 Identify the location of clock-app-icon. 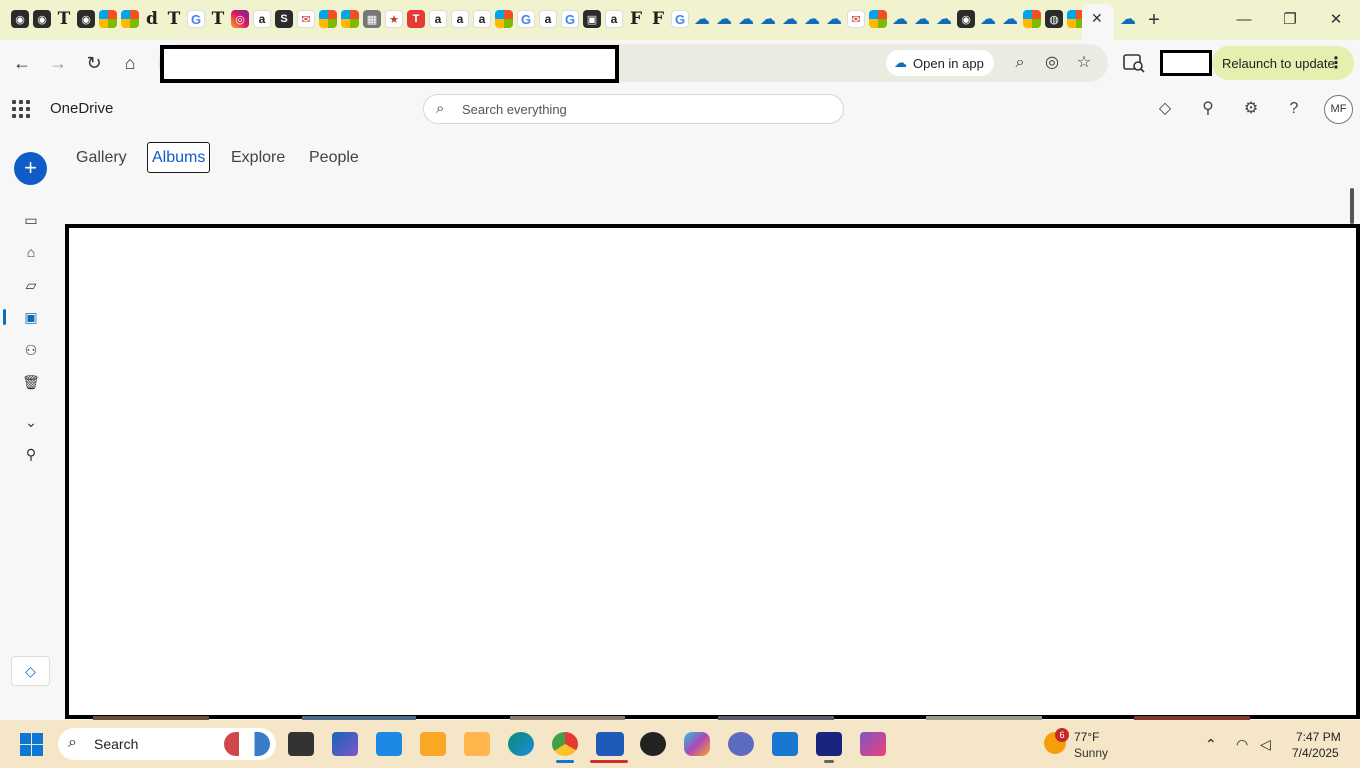
(653, 744).